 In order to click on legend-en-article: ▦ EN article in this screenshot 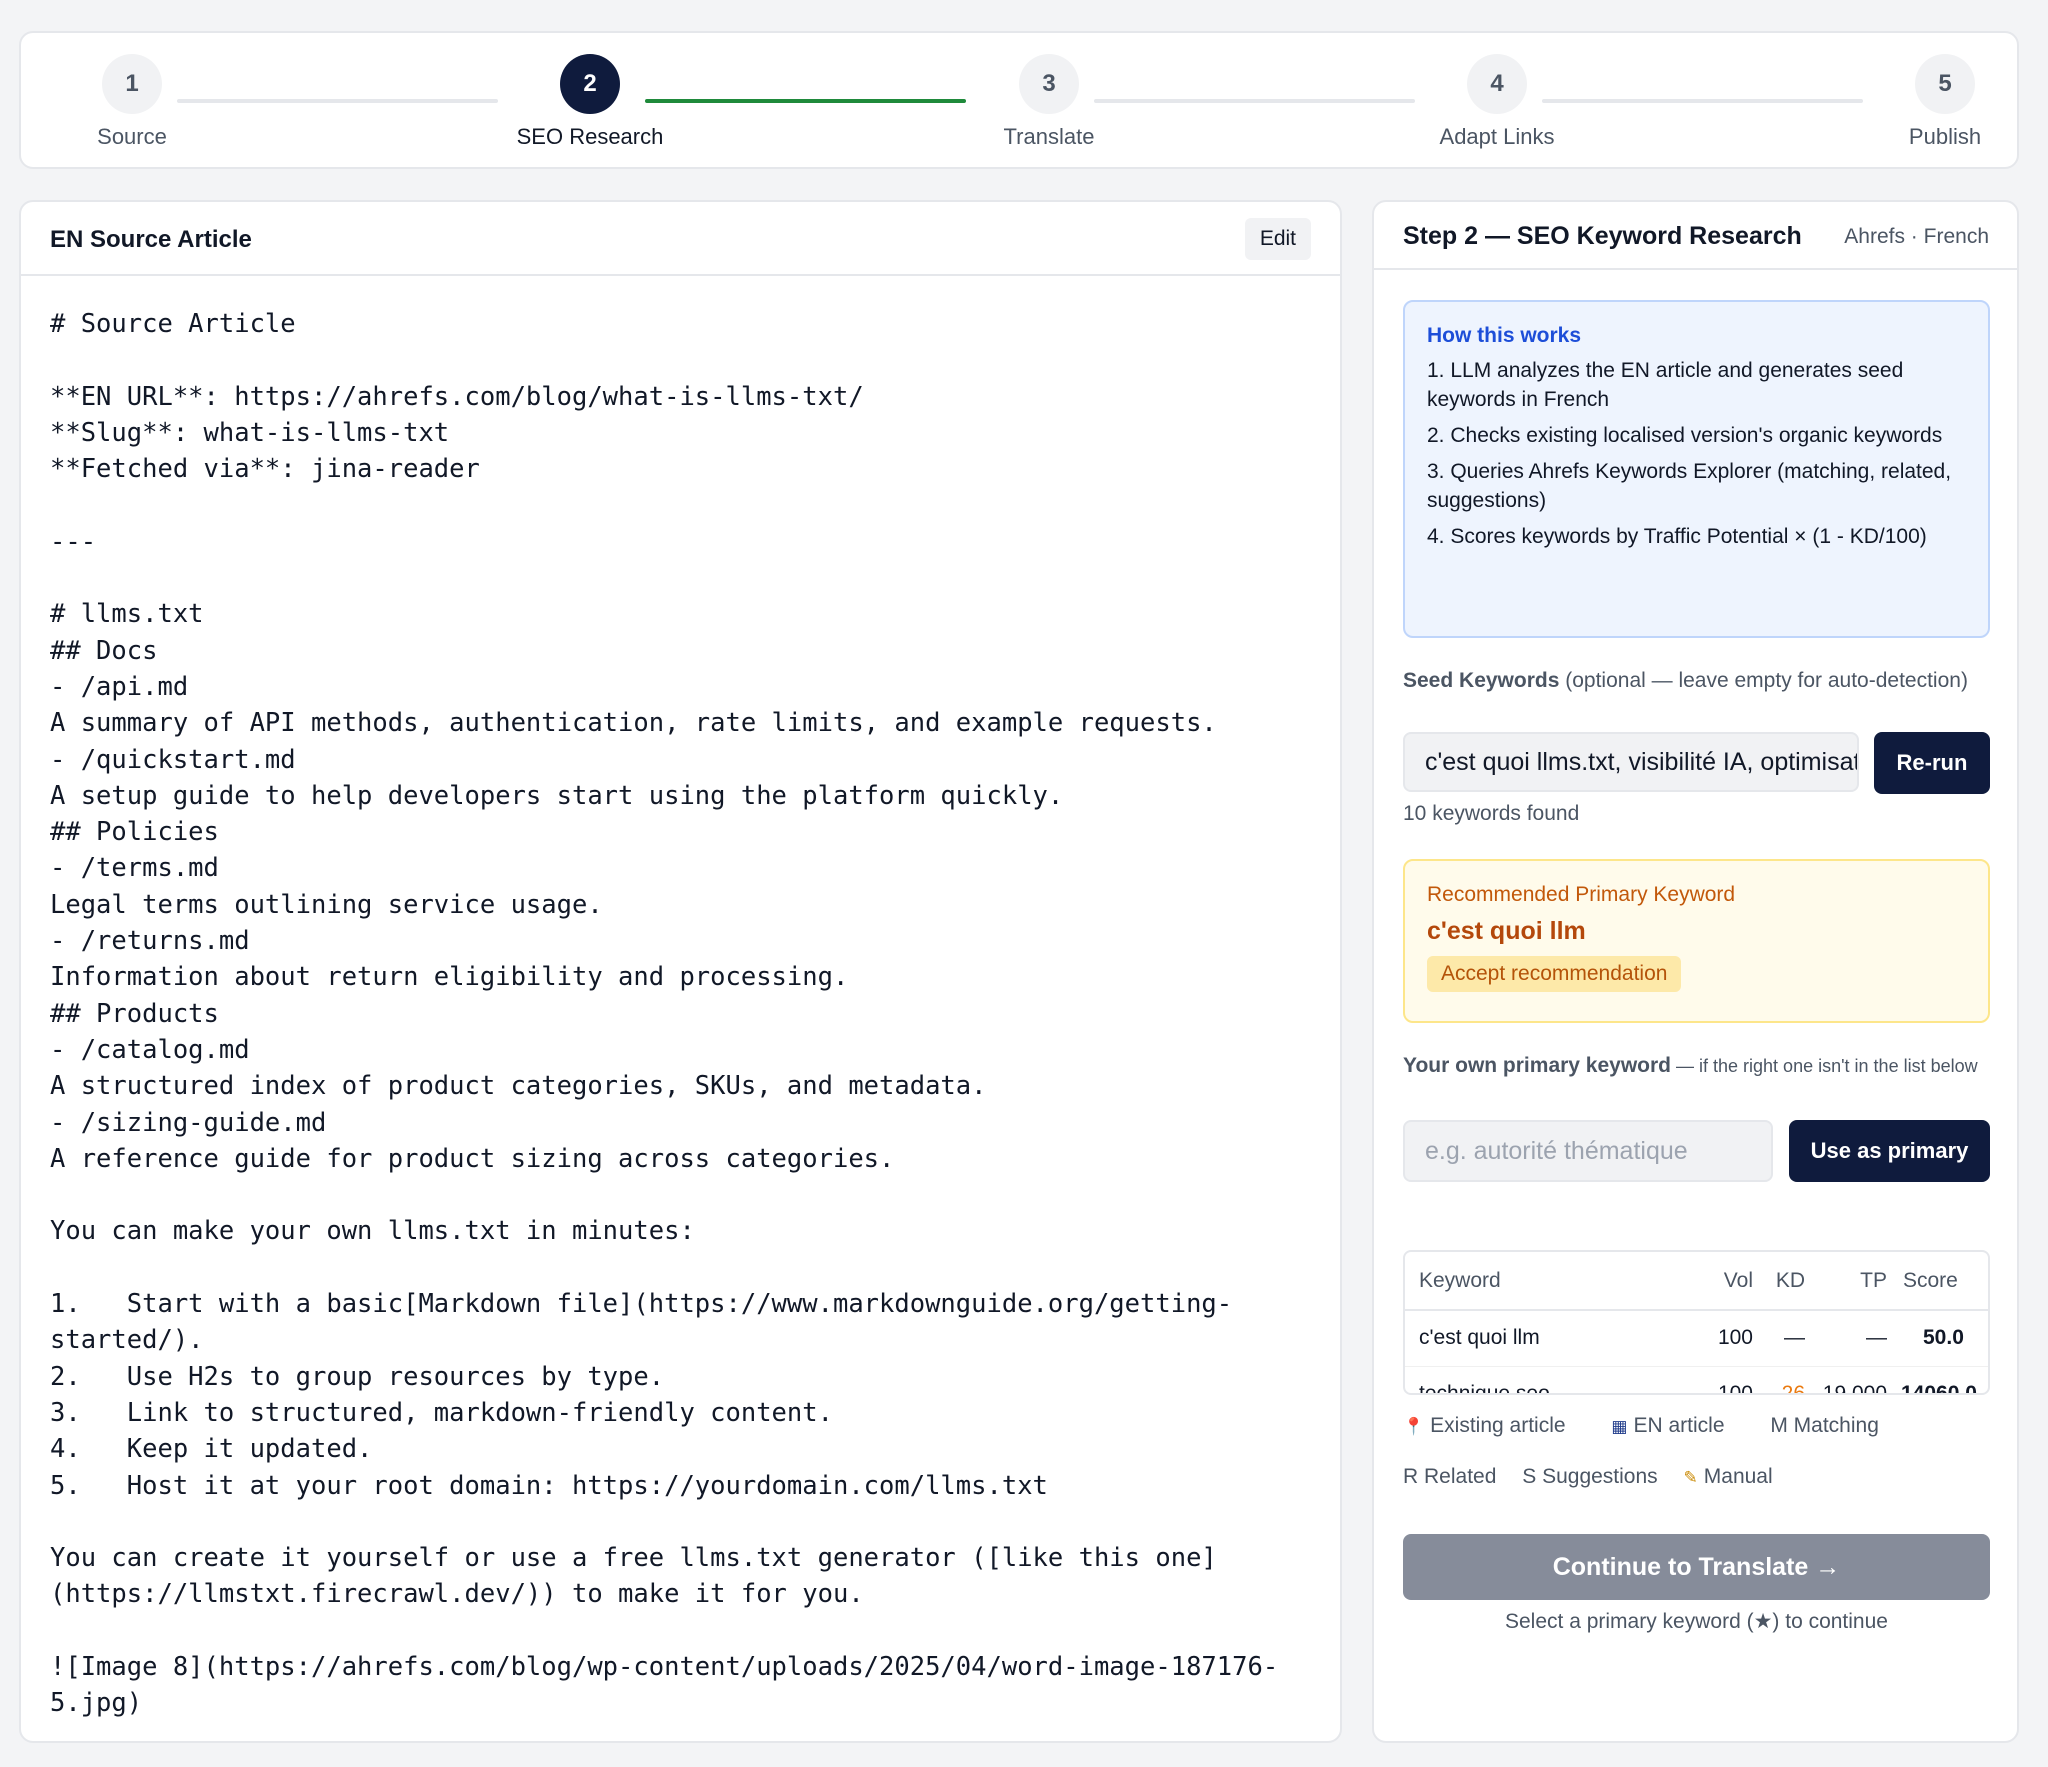, I will do `click(1677, 1425)`.